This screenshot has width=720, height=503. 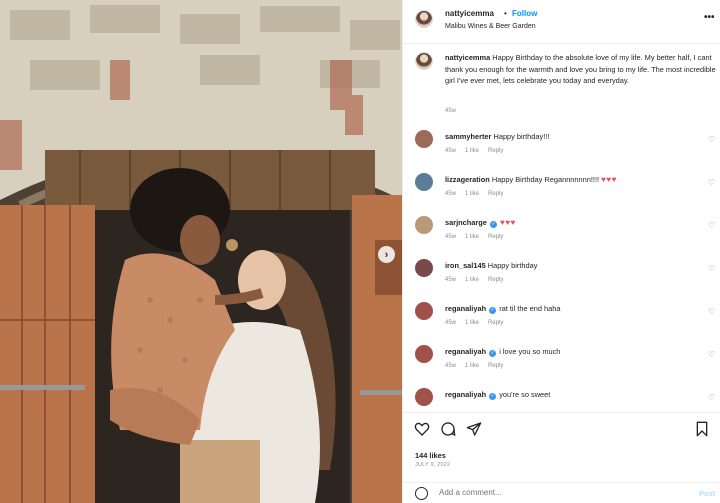 What do you see at coordinates (448, 429) in the screenshot?
I see `comment-icon` at bounding box center [448, 429].